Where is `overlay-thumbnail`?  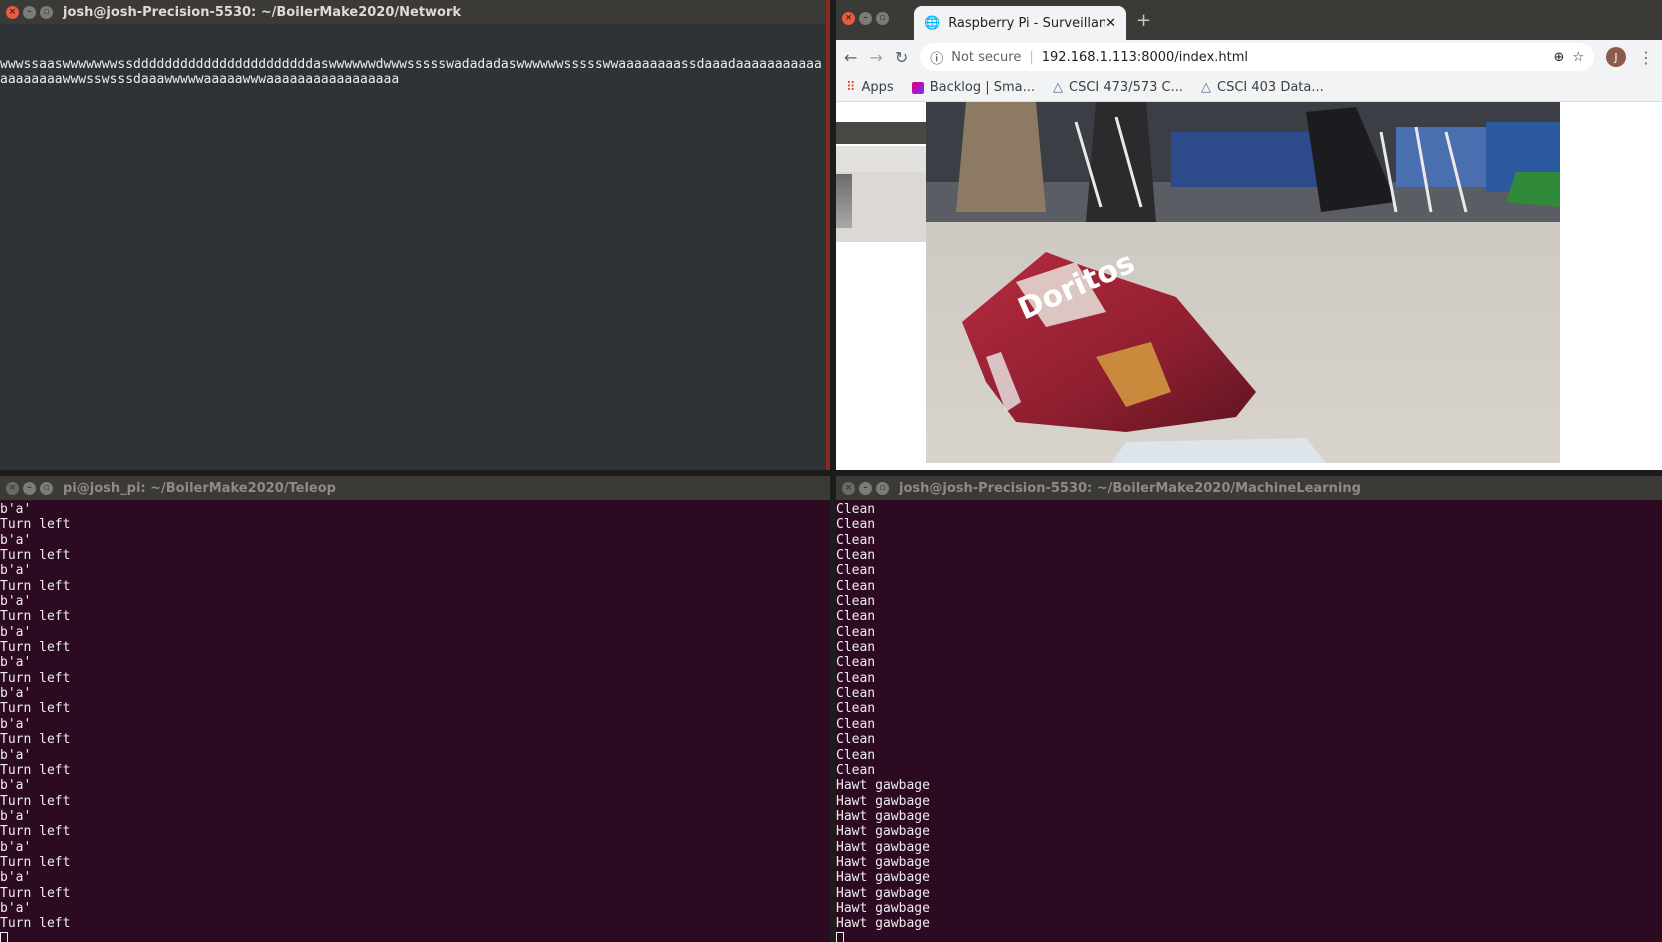
overlay-thumbnail is located at coordinates (885, 207).